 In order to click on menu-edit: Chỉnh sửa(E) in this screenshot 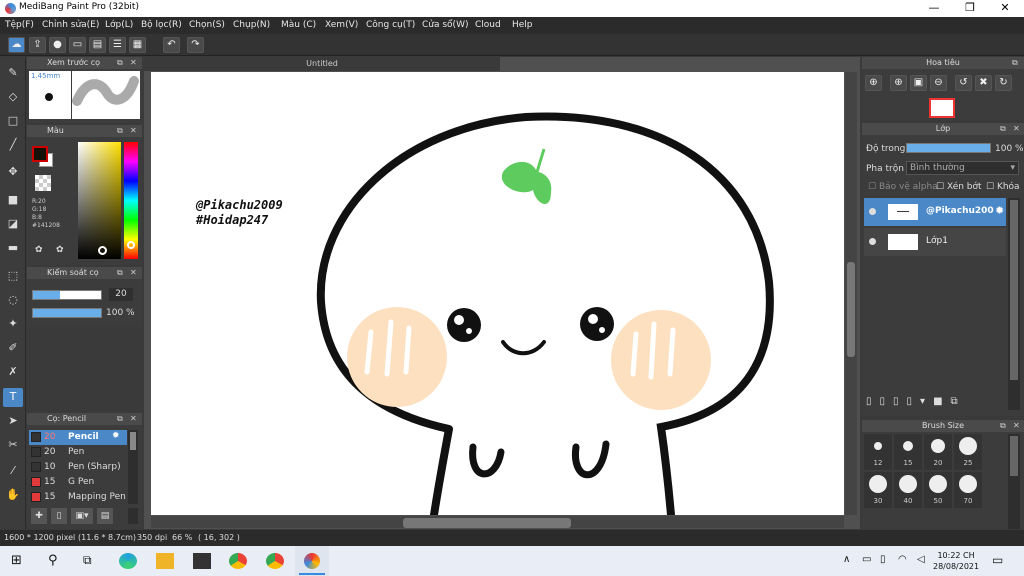, I will do `click(70, 25)`.